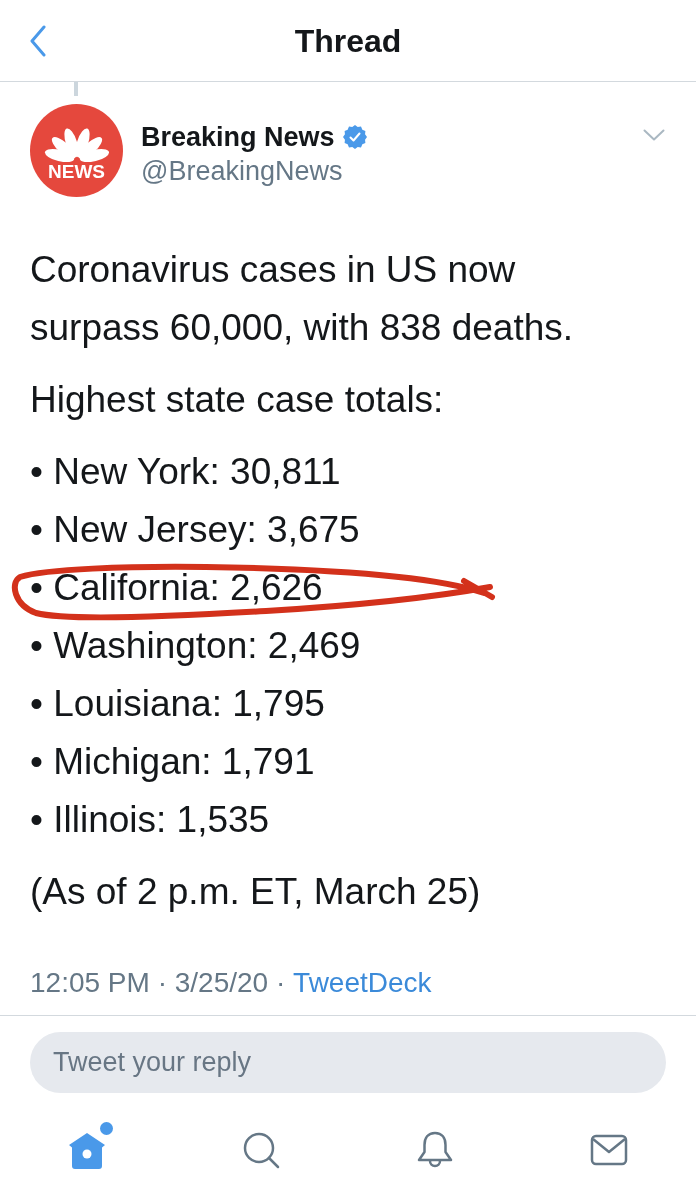 The image size is (696, 1200). What do you see at coordinates (76, 150) in the screenshot?
I see `avatar: NEWS` at bounding box center [76, 150].